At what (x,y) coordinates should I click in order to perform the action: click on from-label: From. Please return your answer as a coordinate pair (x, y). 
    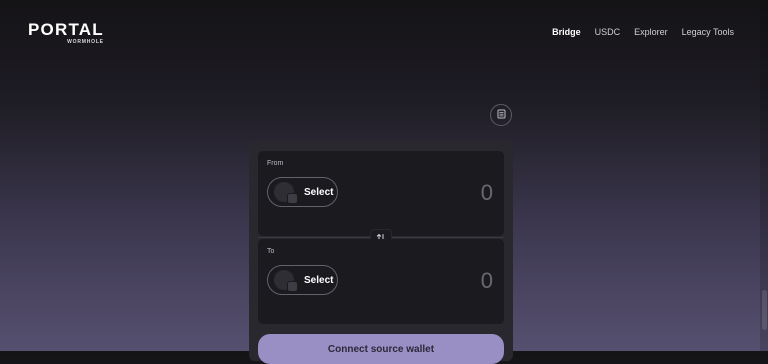
    Looking at the image, I should click on (275, 163).